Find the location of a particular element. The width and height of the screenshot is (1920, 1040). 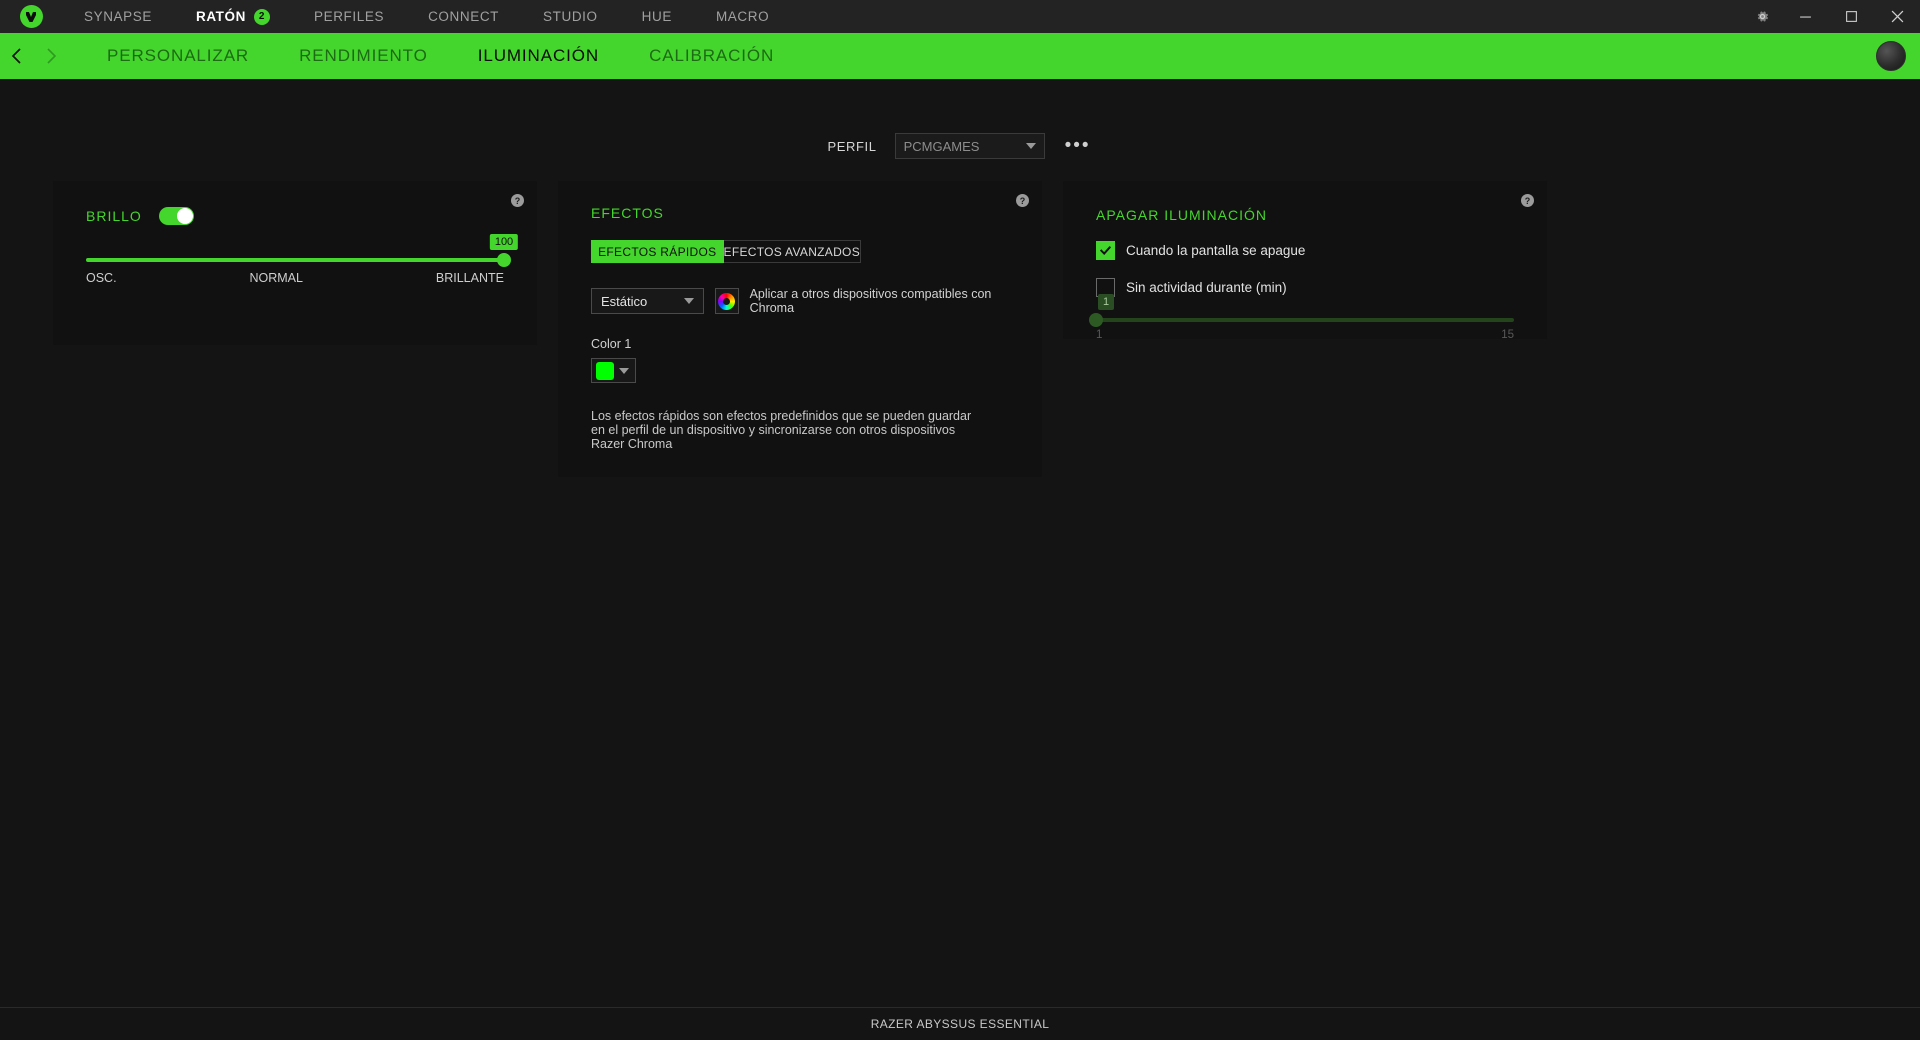

profile-select: PCMGAMES is located at coordinates (969, 146).